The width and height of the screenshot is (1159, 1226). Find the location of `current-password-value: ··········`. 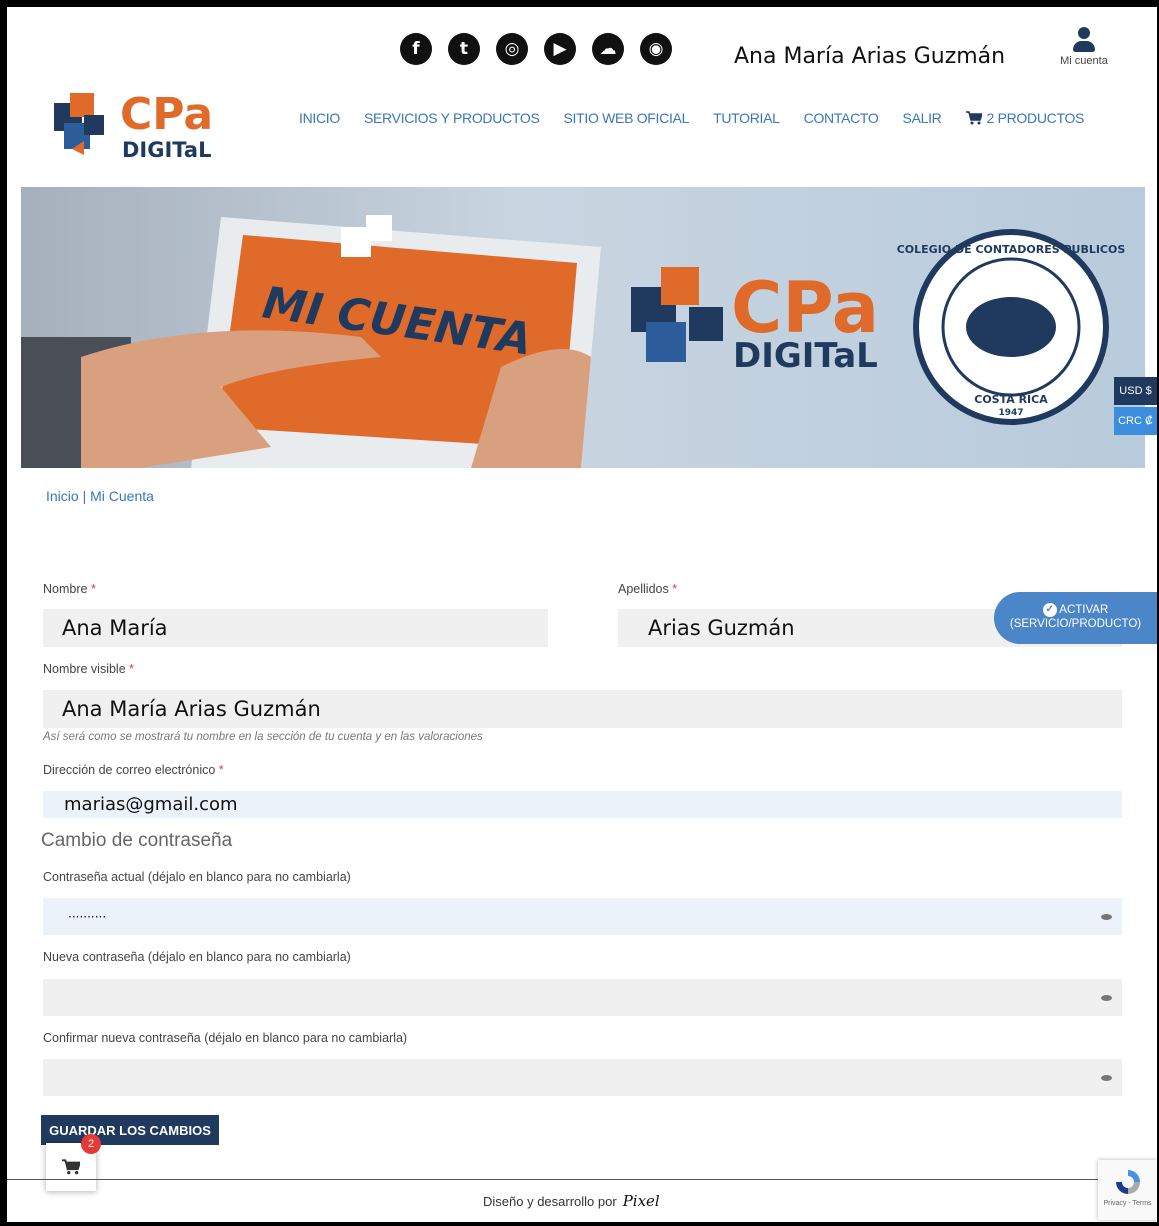

current-password-value: ·········· is located at coordinates (87, 916).